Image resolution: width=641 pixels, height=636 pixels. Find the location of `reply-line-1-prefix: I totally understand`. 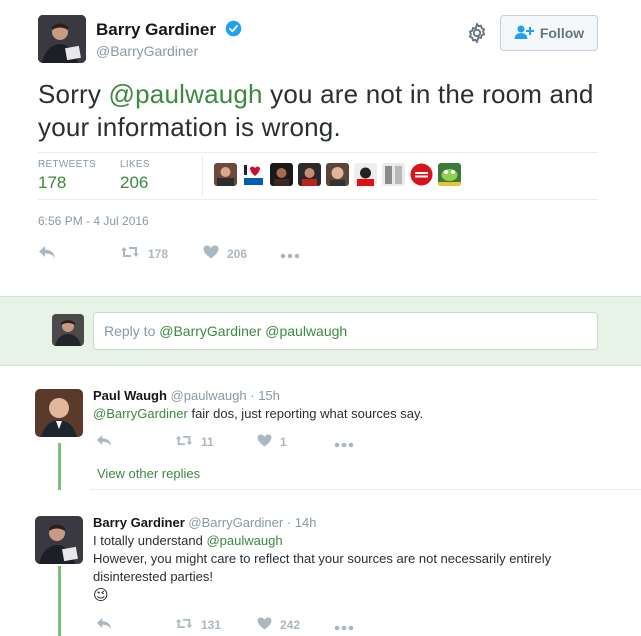

reply-line-1-prefix: I totally understand is located at coordinates (150, 540).